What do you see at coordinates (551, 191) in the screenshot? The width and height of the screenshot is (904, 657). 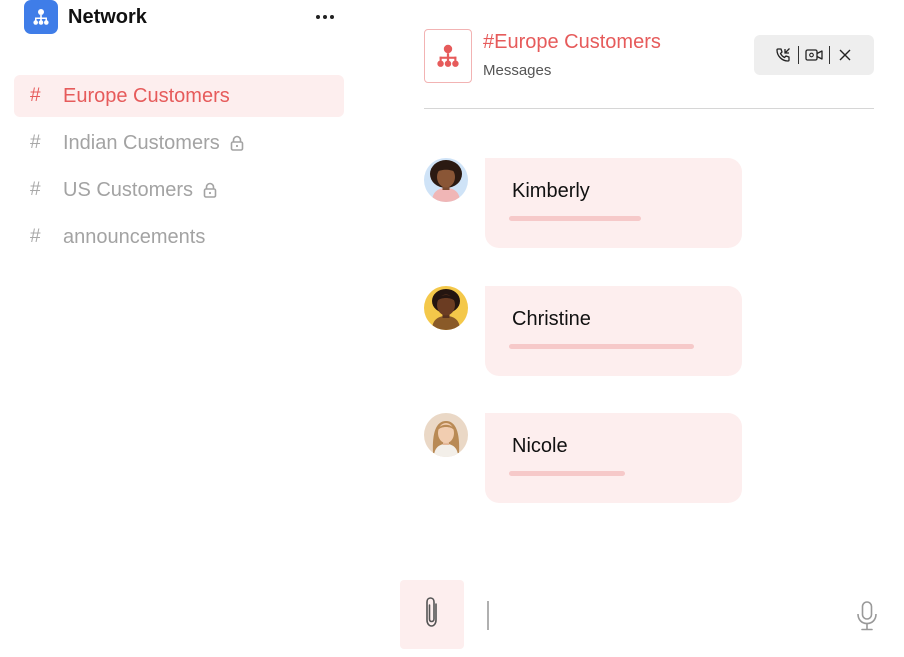 I see `sender-name: Kimberly` at bounding box center [551, 191].